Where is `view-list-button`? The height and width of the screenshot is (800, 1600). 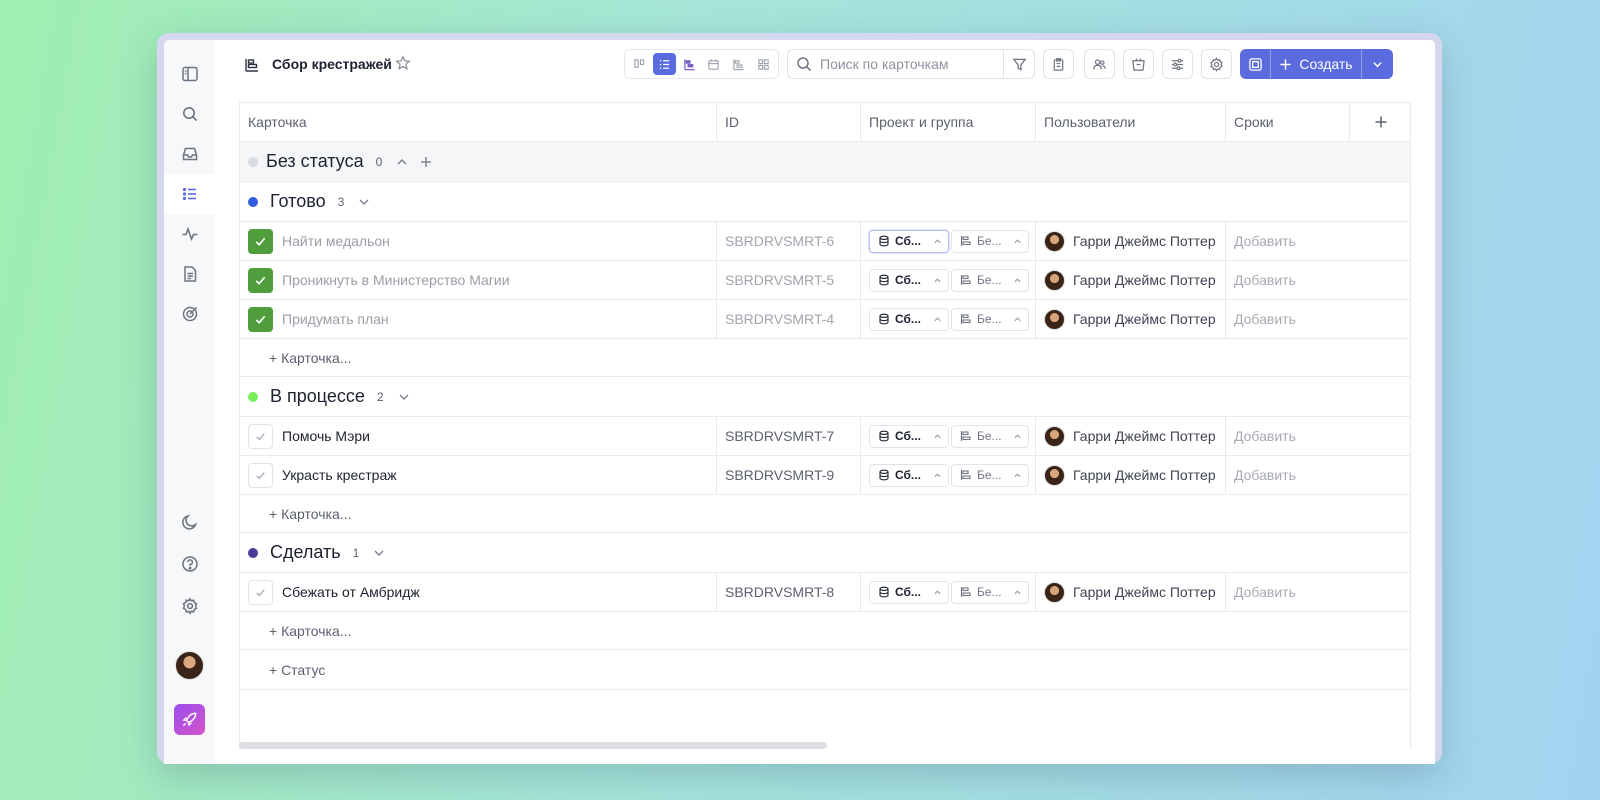 view-list-button is located at coordinates (664, 64).